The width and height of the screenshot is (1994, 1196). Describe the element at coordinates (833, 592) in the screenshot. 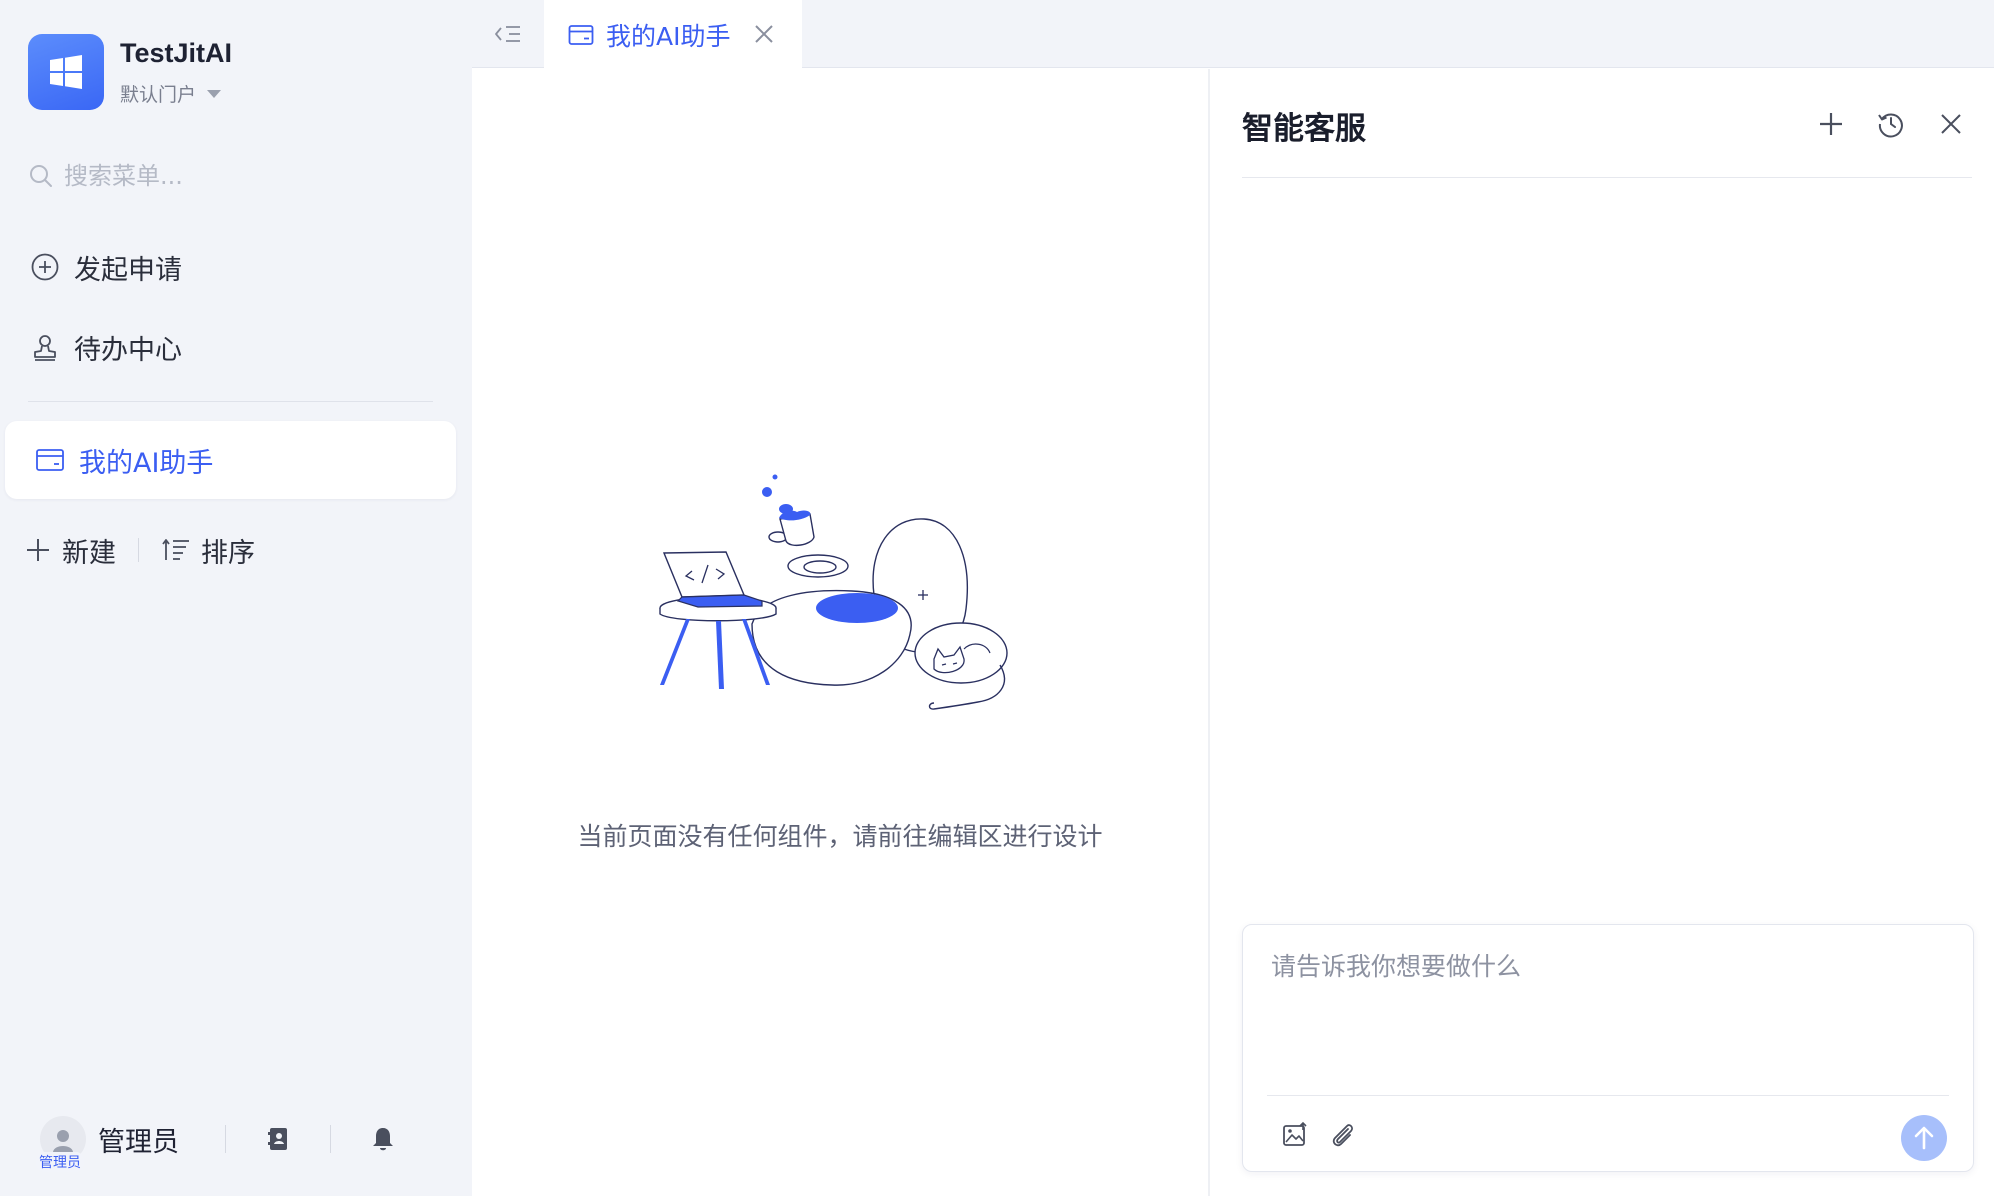

I see `empty-state-illustration` at that location.